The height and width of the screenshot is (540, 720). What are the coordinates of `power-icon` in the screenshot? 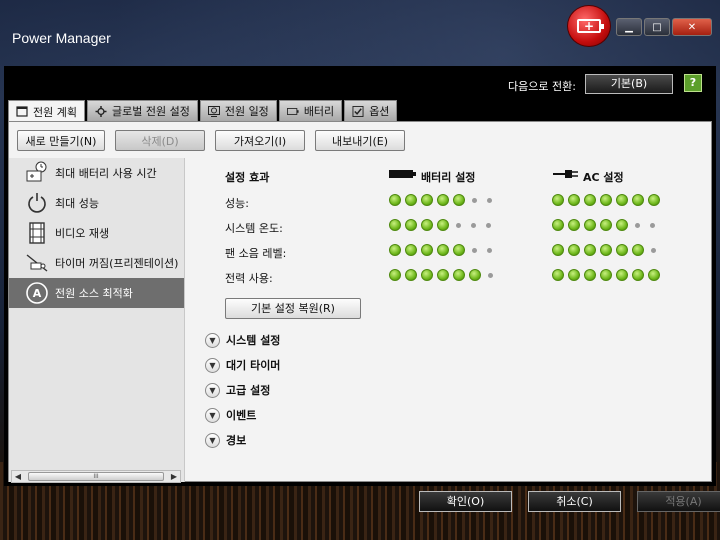 It's located at (37, 203).